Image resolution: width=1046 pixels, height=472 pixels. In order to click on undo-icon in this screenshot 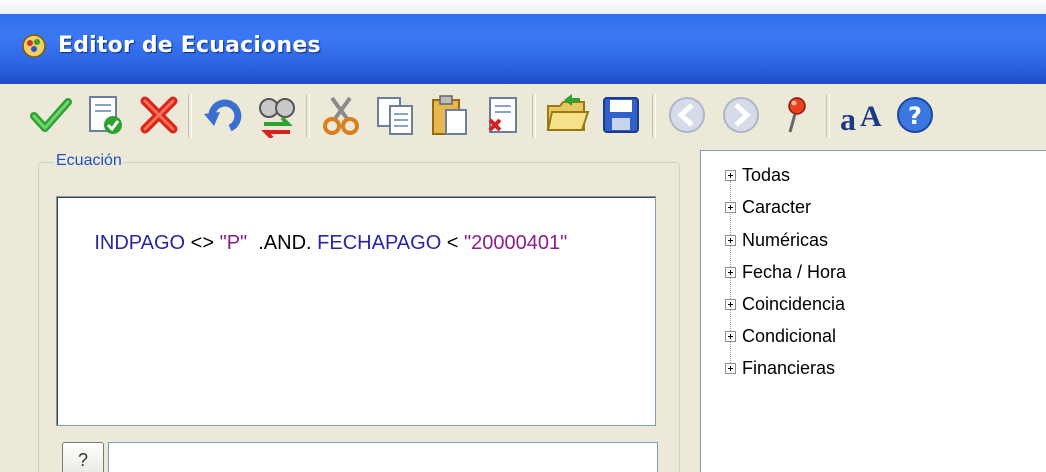, I will do `click(223, 115)`.